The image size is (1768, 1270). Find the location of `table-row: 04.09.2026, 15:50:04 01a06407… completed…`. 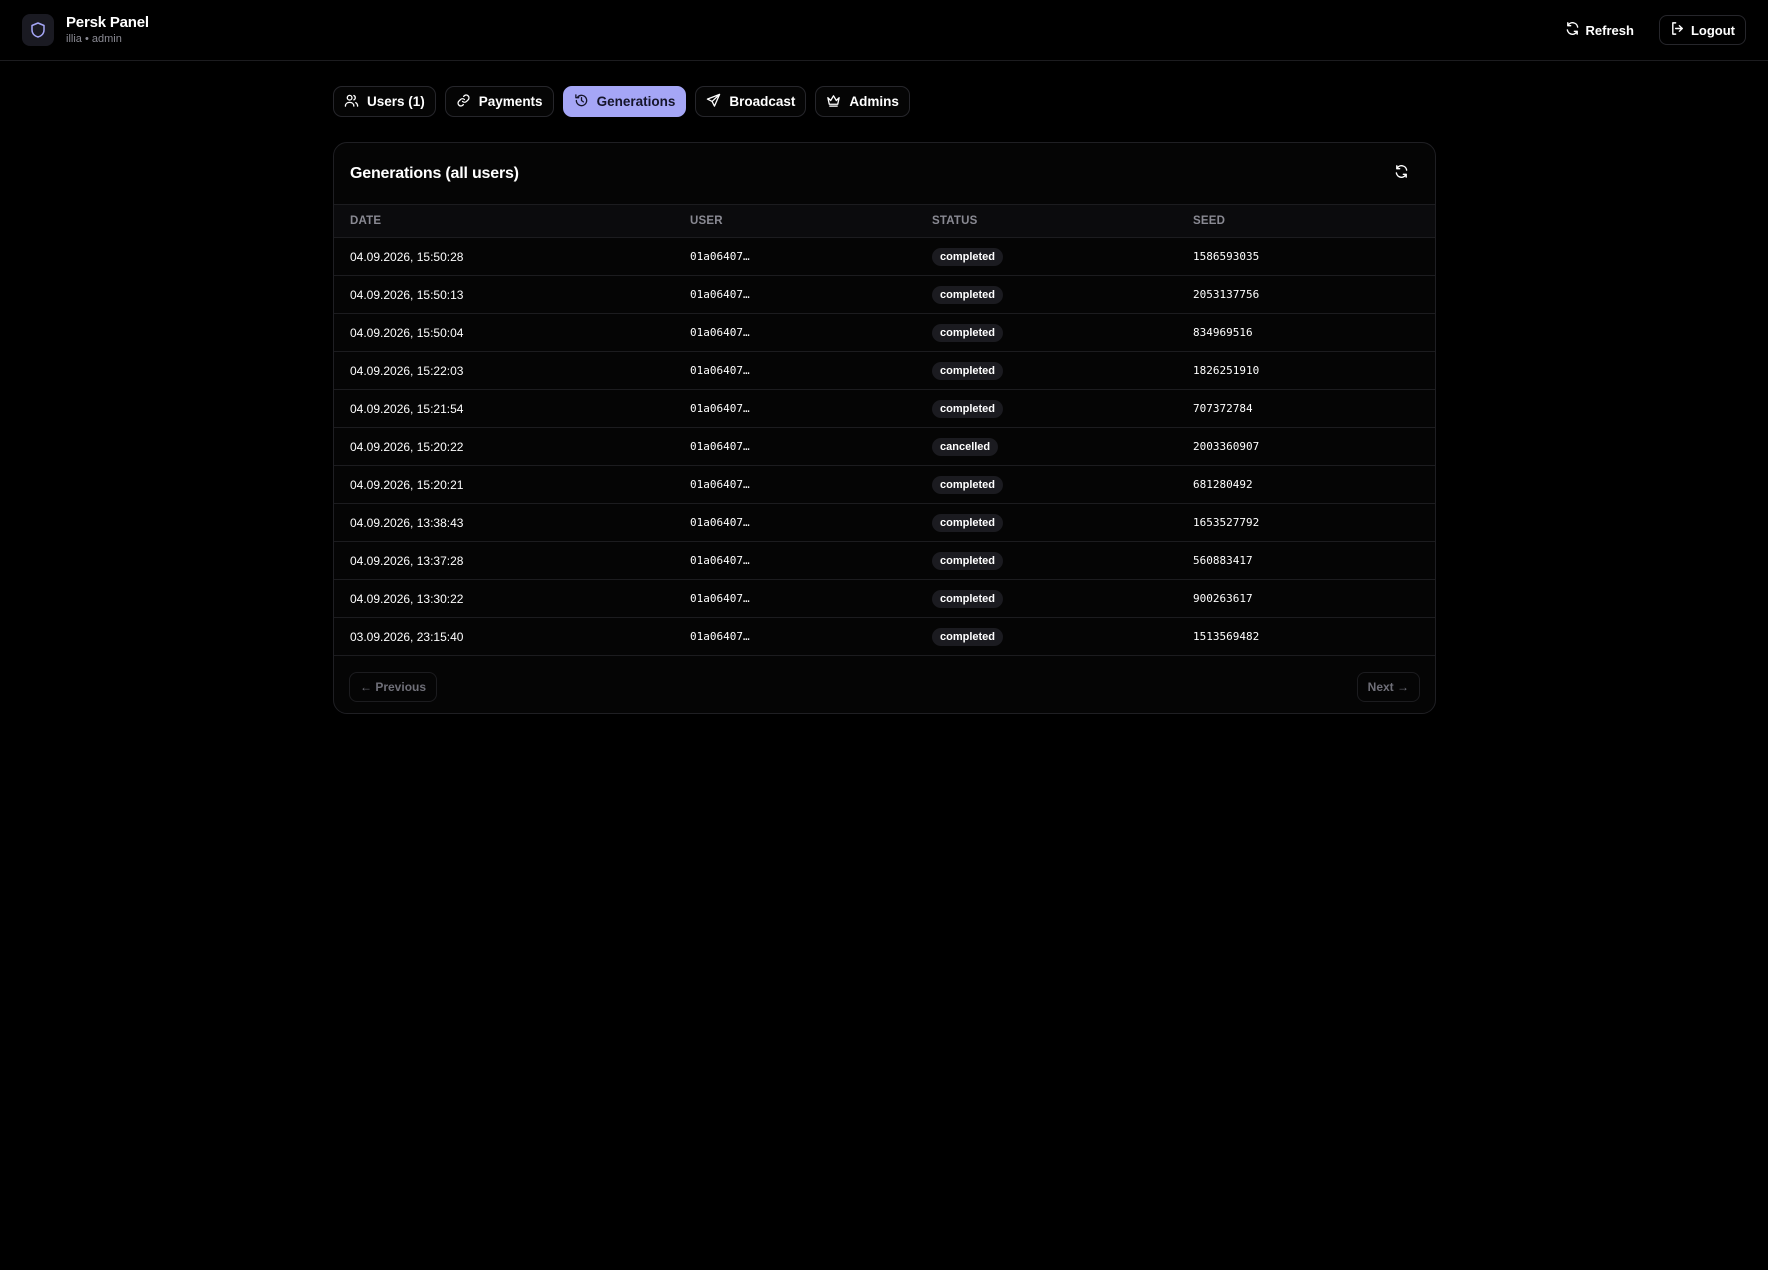

table-row: 04.09.2026, 15:50:04 01a06407… completed… is located at coordinates (884, 332).